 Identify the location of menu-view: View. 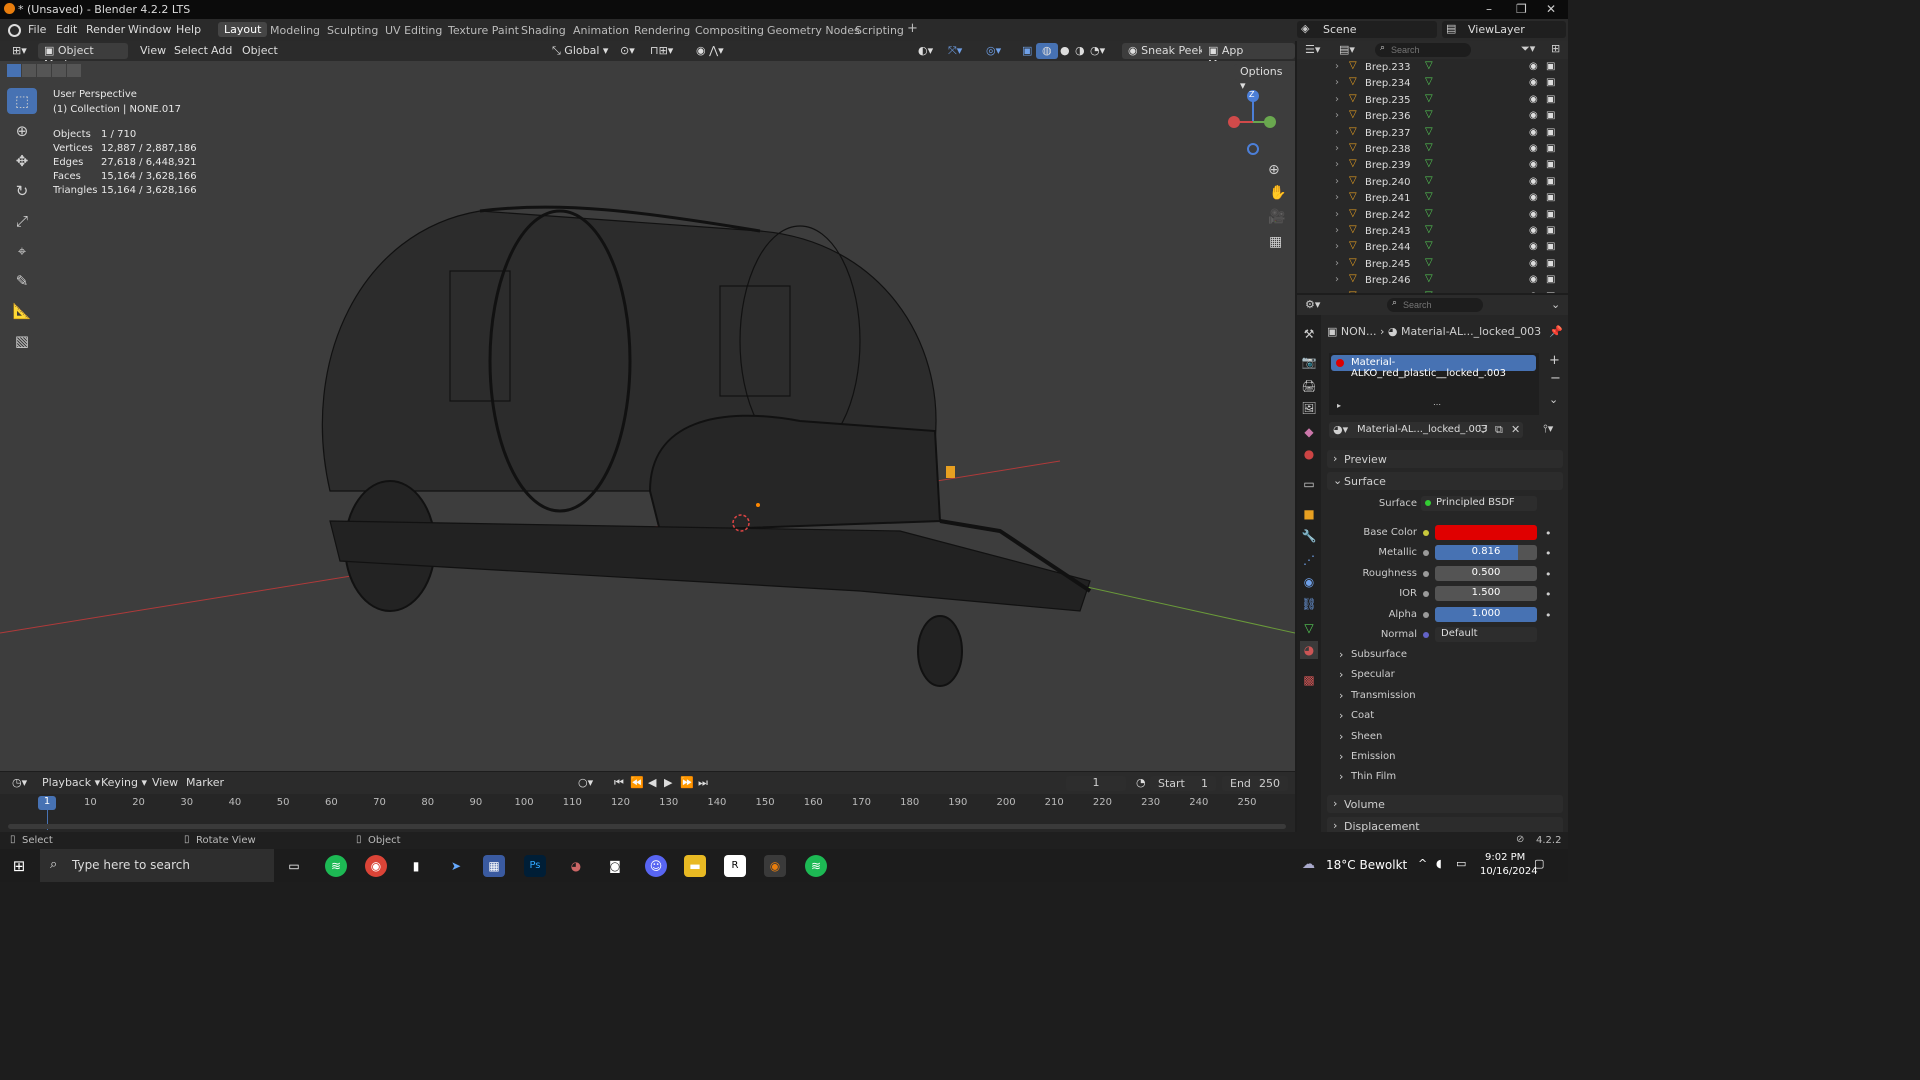
(153, 51).